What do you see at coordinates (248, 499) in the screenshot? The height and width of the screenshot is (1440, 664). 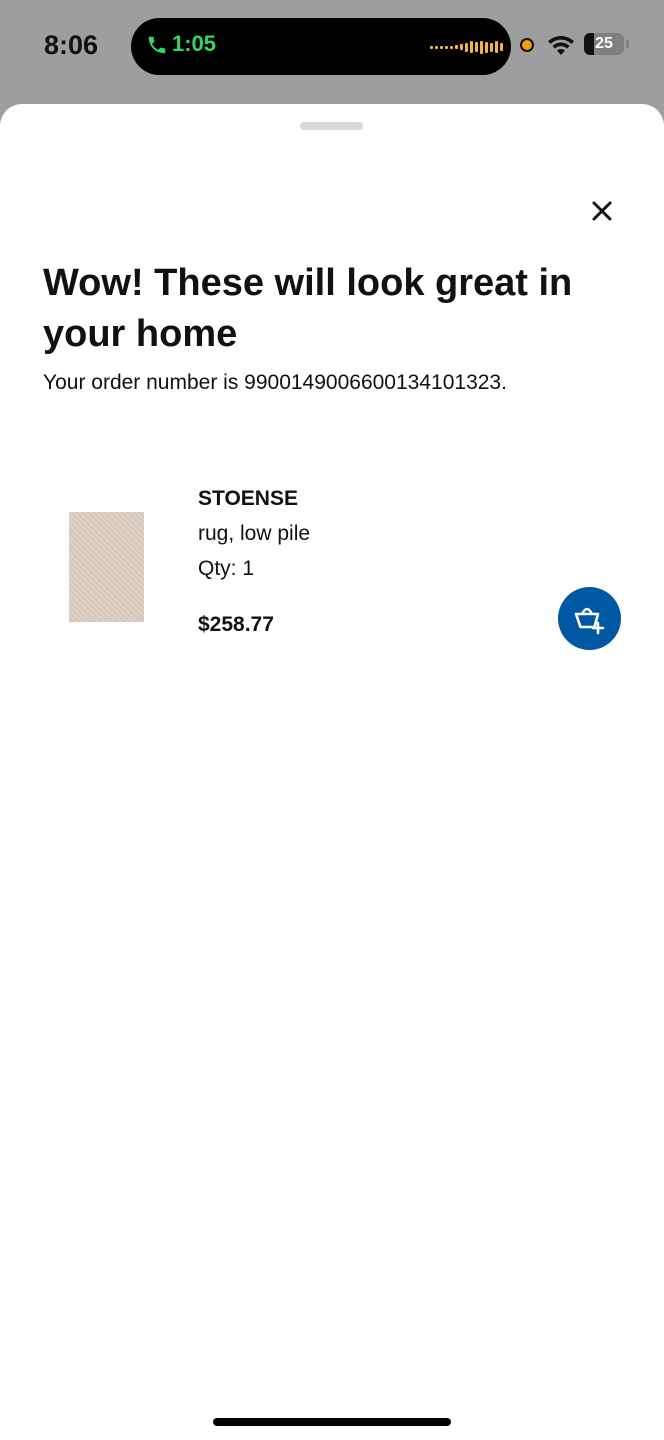 I see `product-name: STOENSE` at bounding box center [248, 499].